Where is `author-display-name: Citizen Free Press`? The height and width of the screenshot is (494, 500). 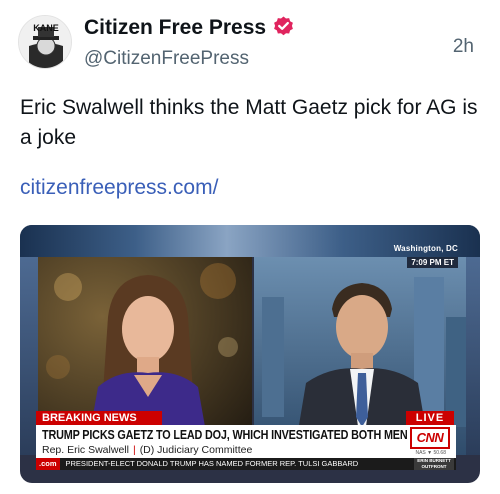 author-display-name: Citizen Free Press is located at coordinates (189, 27).